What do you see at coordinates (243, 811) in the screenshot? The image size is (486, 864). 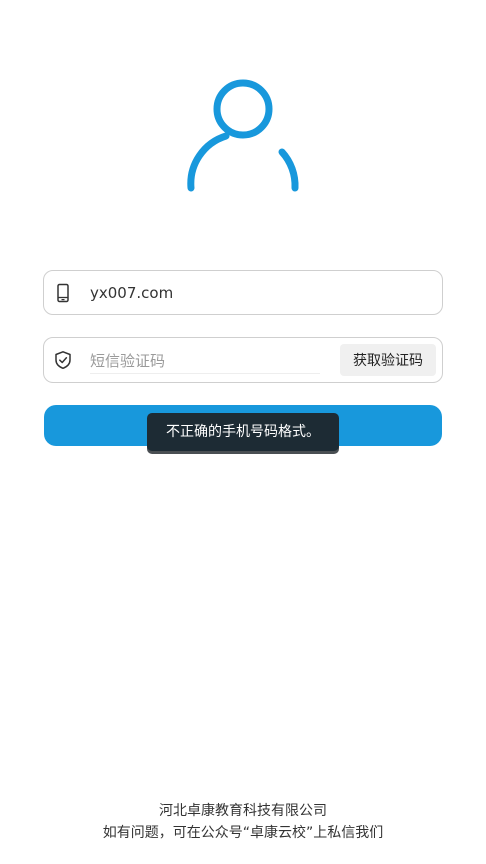 I see `footer-company: 河北卓康教育科技有限公司` at bounding box center [243, 811].